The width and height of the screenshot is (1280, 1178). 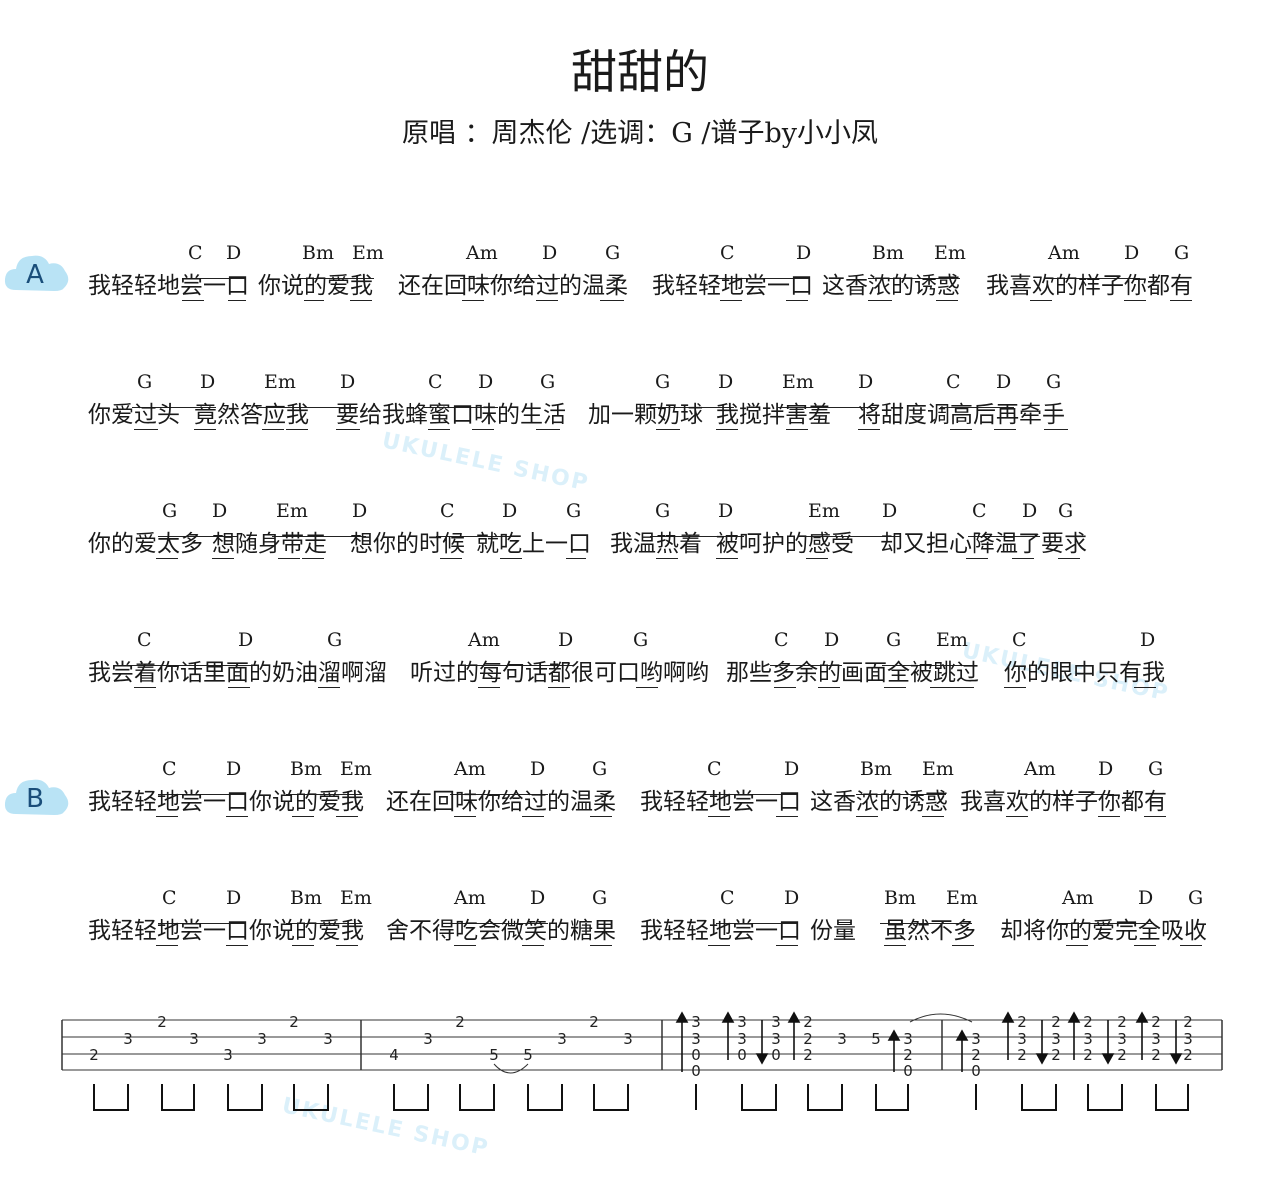 I want to click on lyric-phrase: 那些多余的画面全被跳过, so click(x=852, y=673).